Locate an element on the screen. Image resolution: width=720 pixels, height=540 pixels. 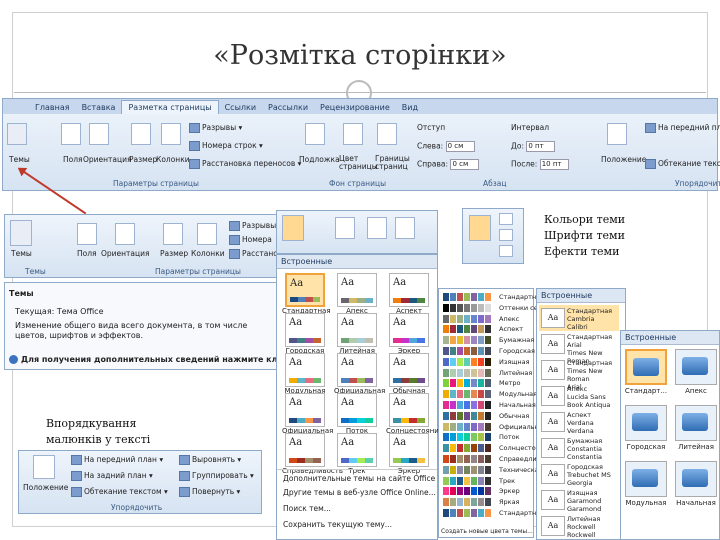
tab-references: Ссылки is located at coordinates (240, 107).